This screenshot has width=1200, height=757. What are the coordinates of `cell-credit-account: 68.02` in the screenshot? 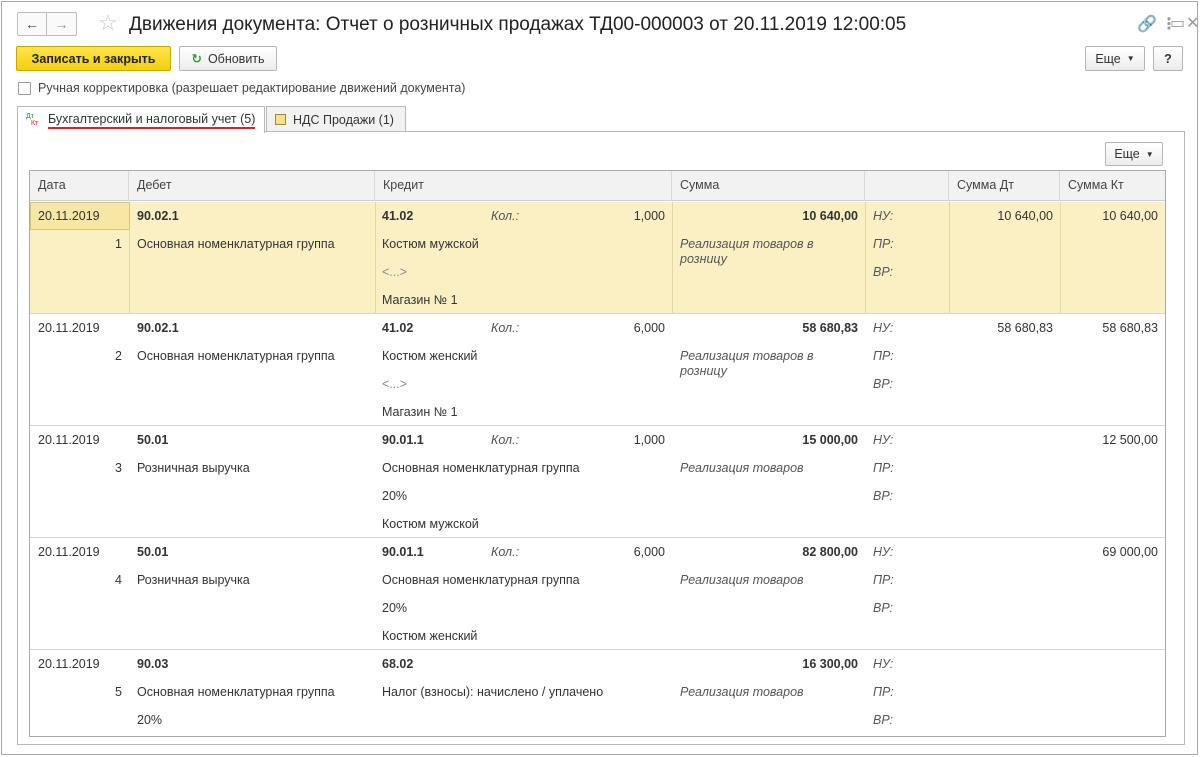 It's located at (398, 664).